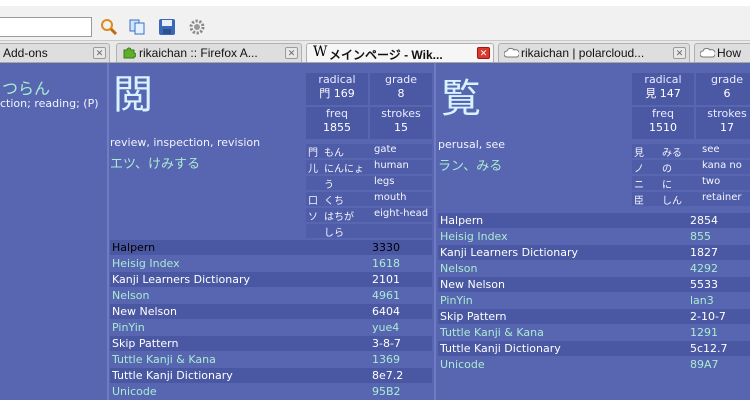 This screenshot has height=400, width=750. I want to click on part-meaning: eight-head, so click(401, 213).